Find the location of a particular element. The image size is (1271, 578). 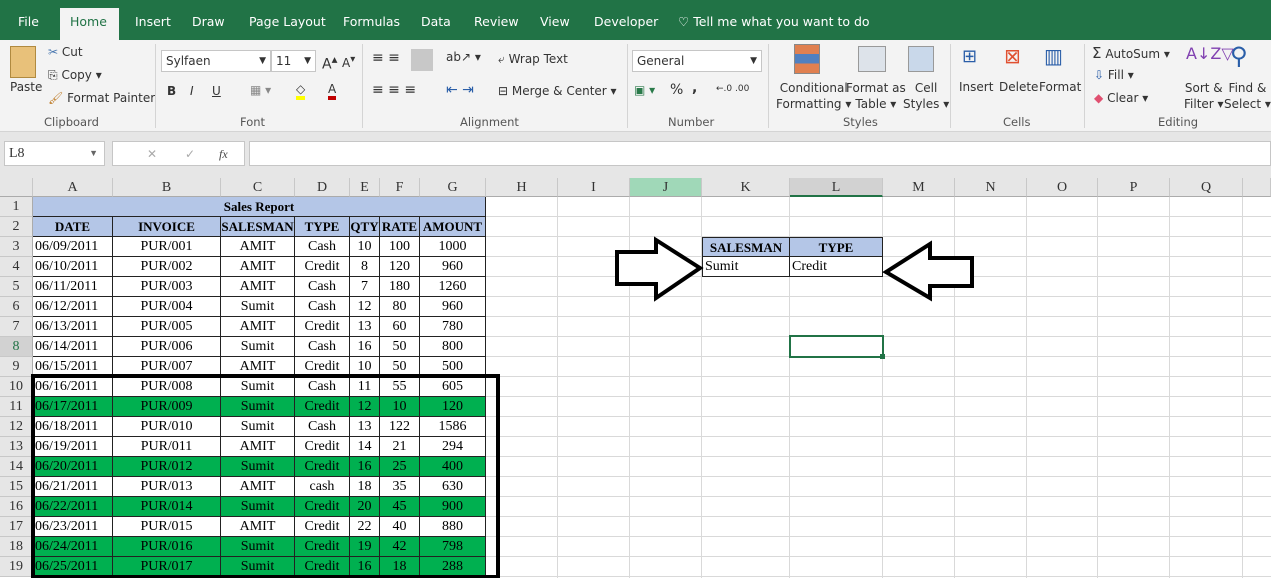

conditional-formatting-button: Conditional Formatting ▾ is located at coordinates (813, 96).